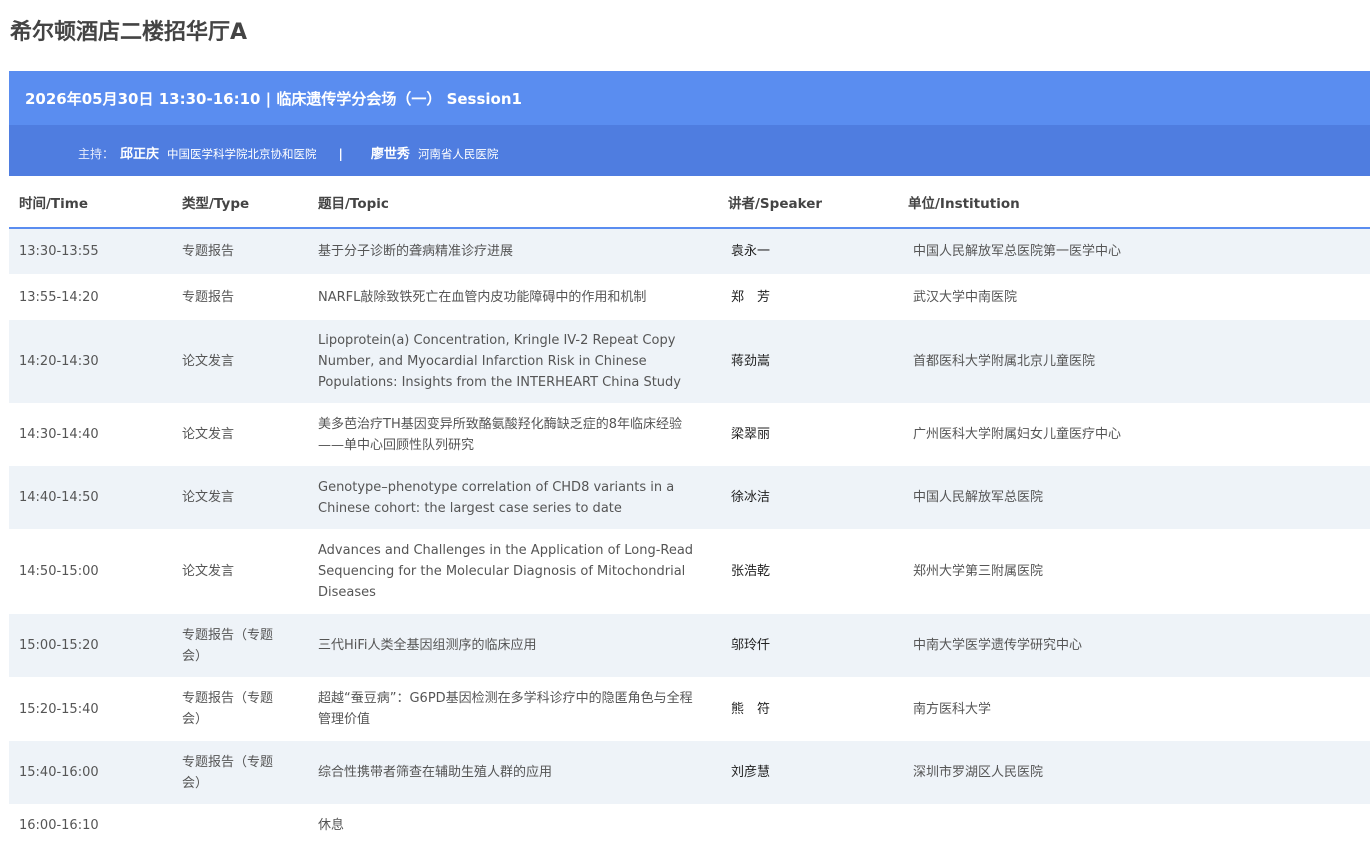  I want to click on cell-topic: 休息, so click(331, 825).